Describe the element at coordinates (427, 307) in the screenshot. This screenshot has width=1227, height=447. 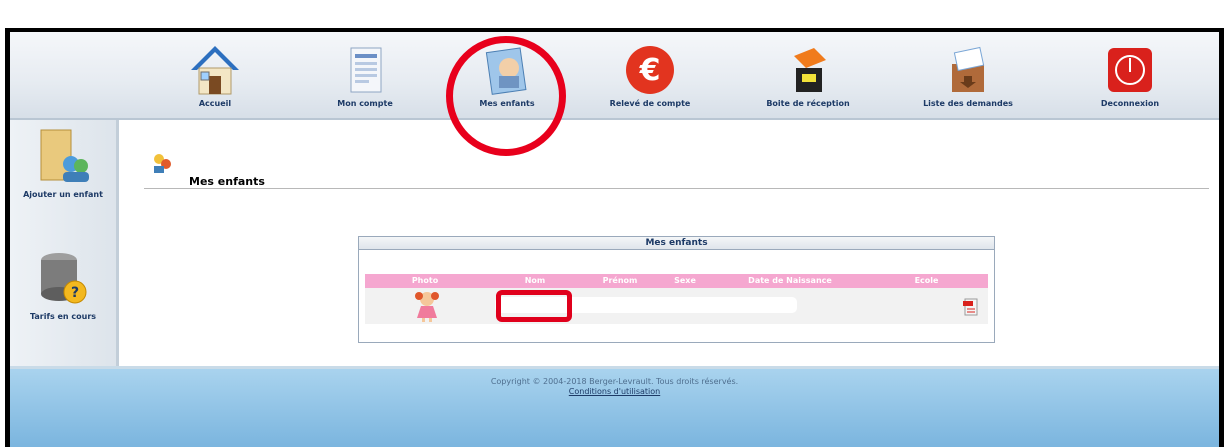
I see `child-avatar-icon` at that location.